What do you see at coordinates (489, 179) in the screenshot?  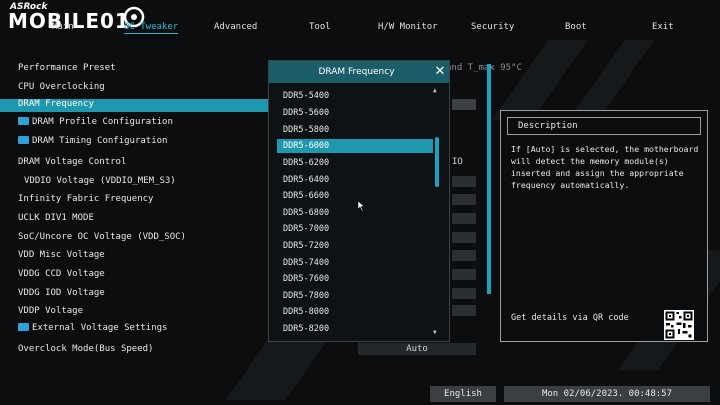 I see `main-scrollbar` at bounding box center [489, 179].